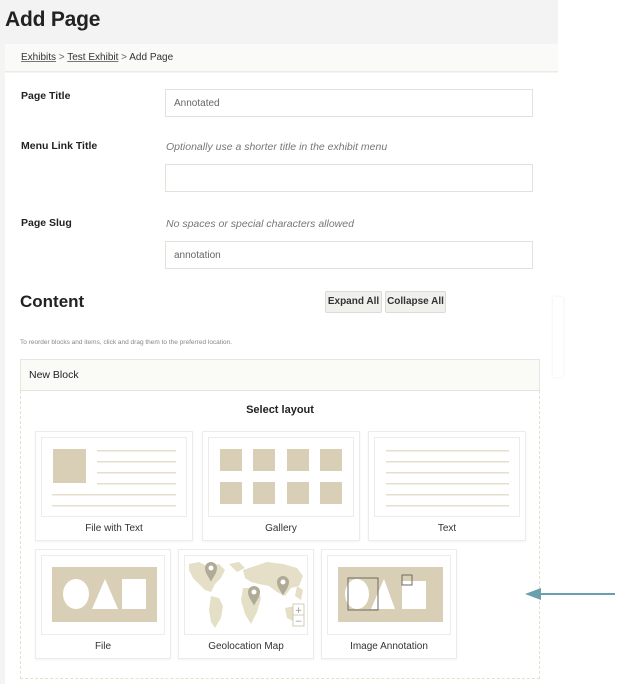 This screenshot has width=627, height=684. Describe the element at coordinates (46, 223) in the screenshot. I see `page-slug-label: Page Slug` at that location.